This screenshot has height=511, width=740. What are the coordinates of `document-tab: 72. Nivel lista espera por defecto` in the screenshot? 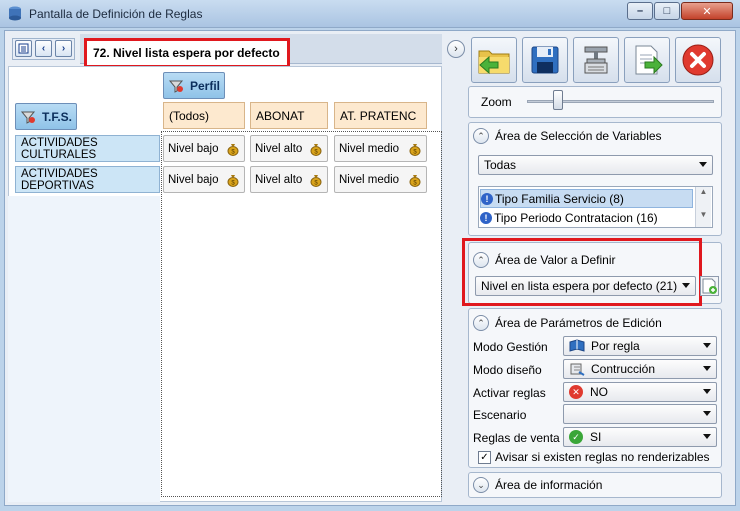 It's located at (187, 53).